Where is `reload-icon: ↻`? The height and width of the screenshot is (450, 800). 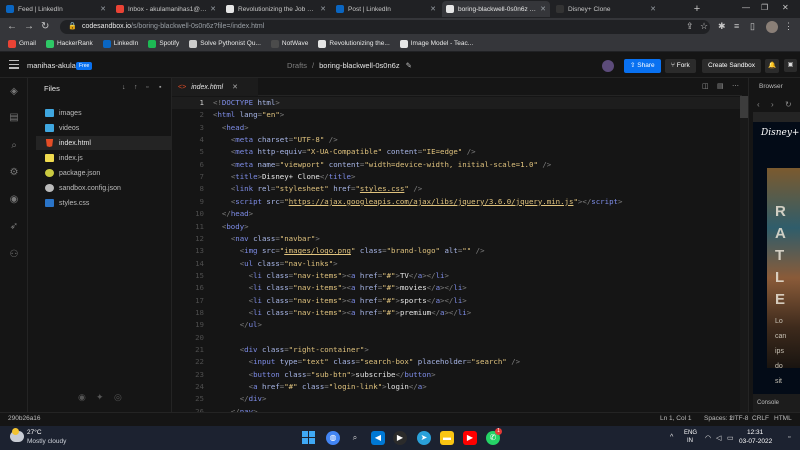 reload-icon: ↻ is located at coordinates (45, 27).